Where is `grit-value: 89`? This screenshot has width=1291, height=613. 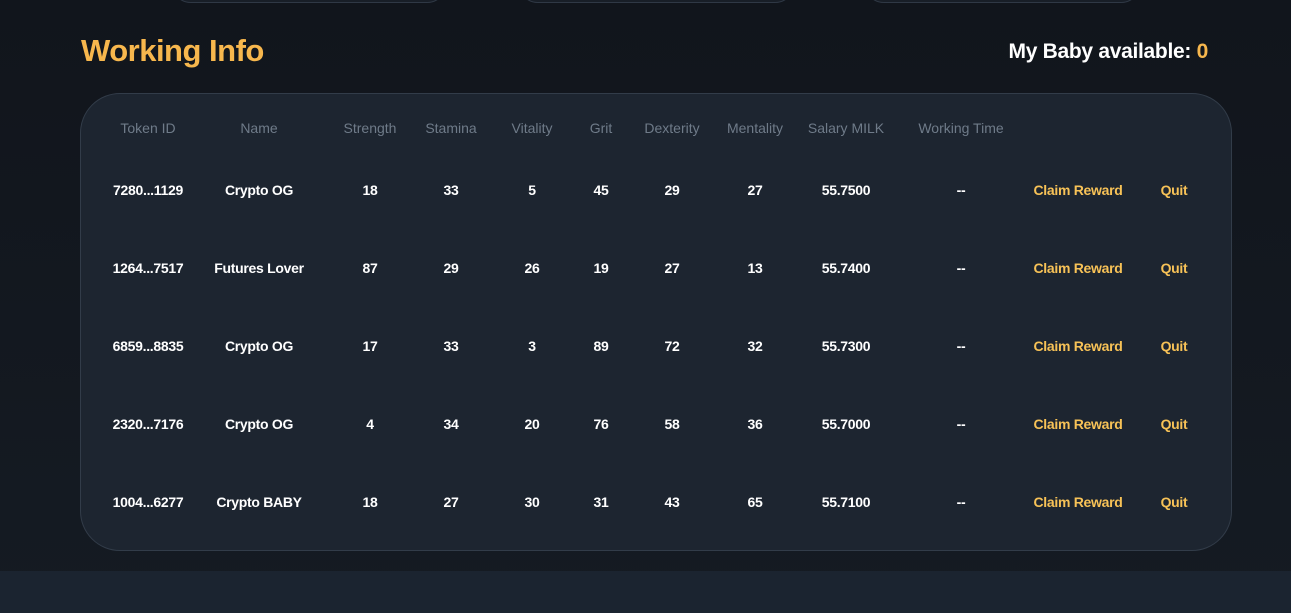
grit-value: 89 is located at coordinates (601, 346).